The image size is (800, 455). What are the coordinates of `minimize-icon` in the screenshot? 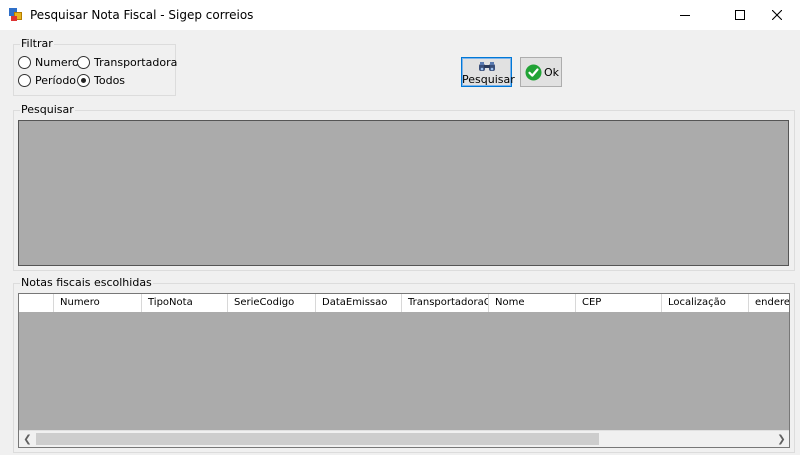 It's located at (685, 15).